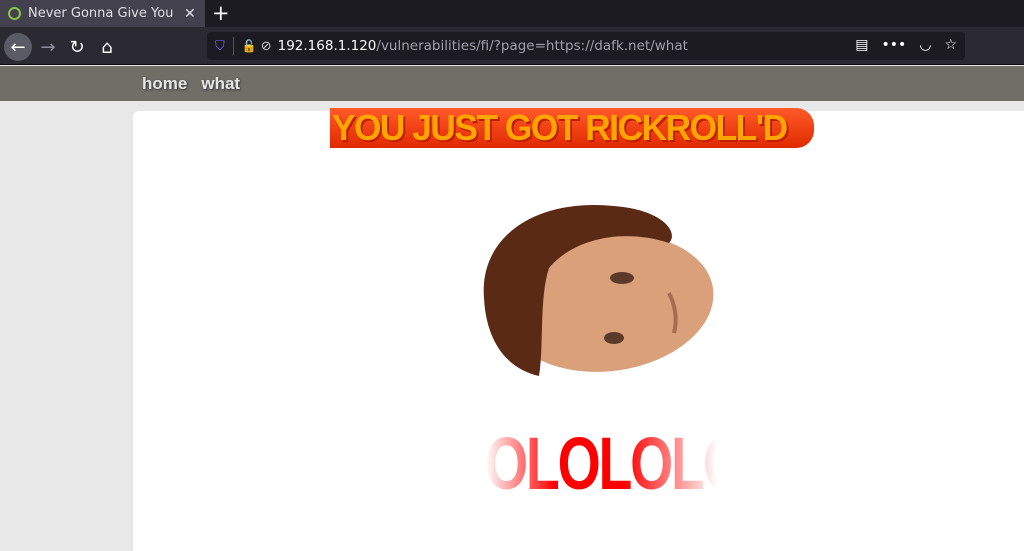  Describe the element at coordinates (327, 46) in the screenshot. I see `url-host: 192.168.1.120` at that location.